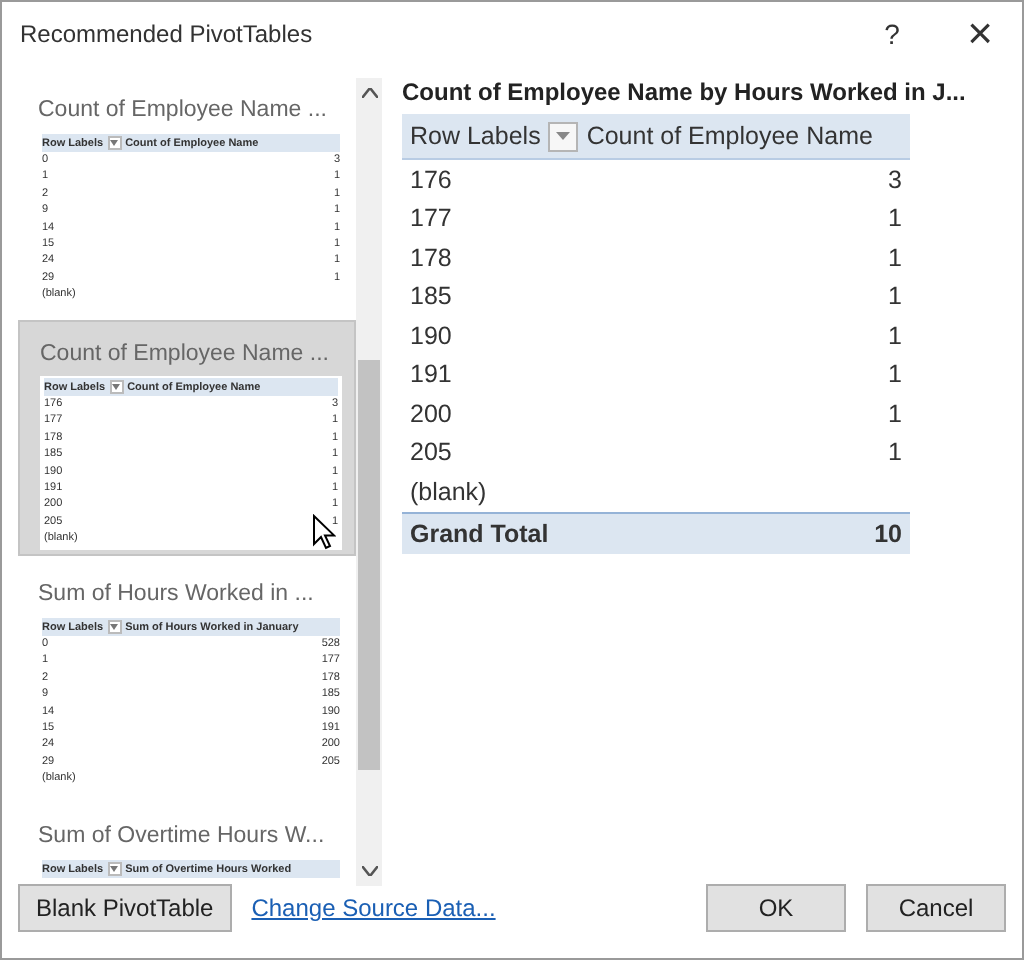 This screenshot has width=1024, height=960. I want to click on mouse-pointer-icon, so click(324, 532).